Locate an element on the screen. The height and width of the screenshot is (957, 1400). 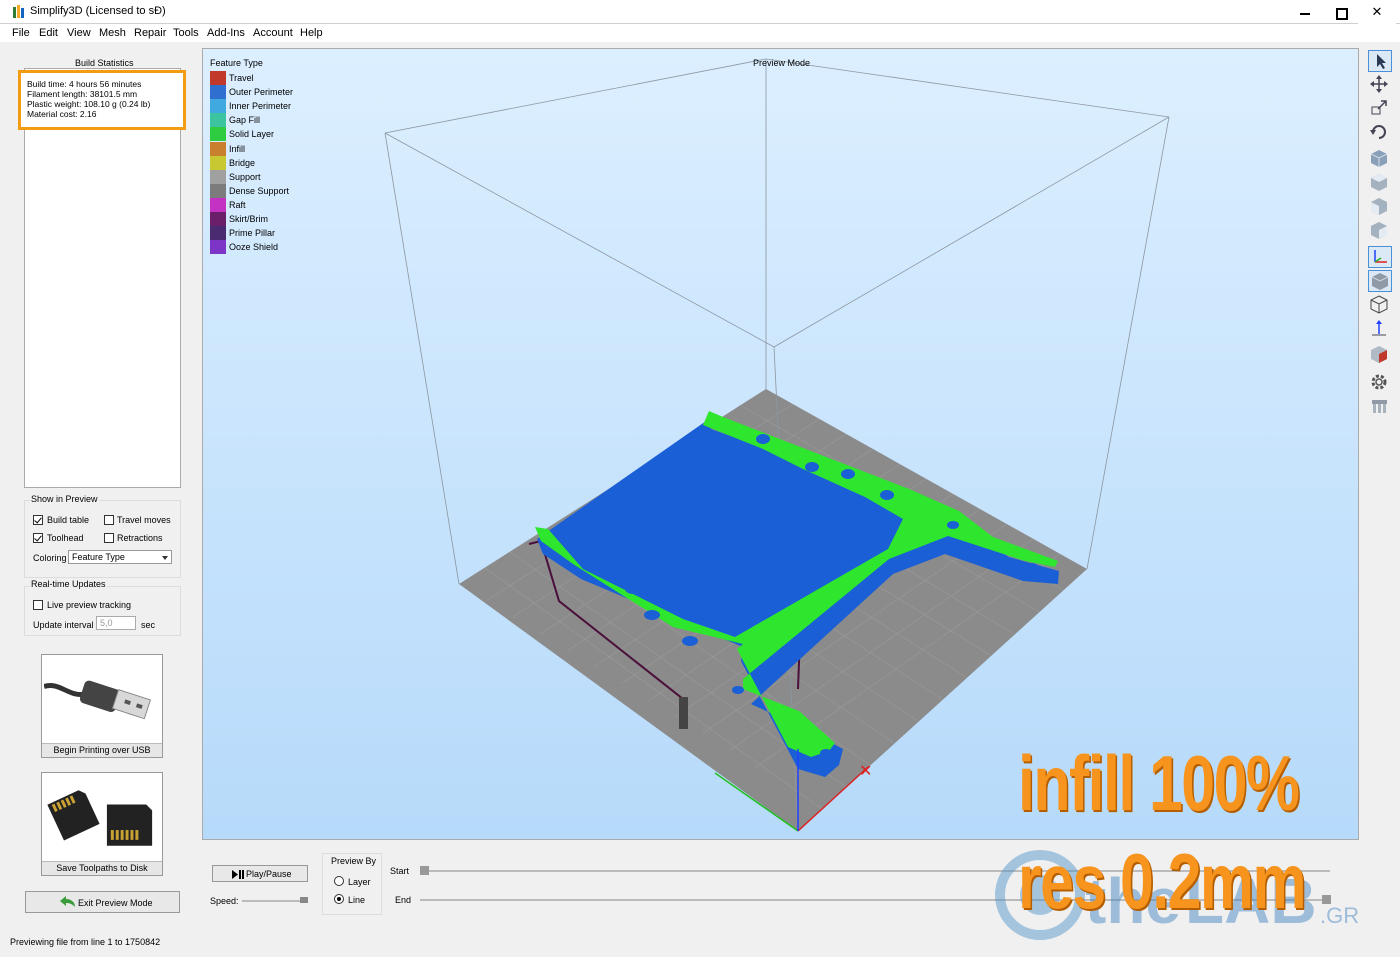
save-toolpaths-button: Save Toolpaths to Disk is located at coordinates (102, 824).